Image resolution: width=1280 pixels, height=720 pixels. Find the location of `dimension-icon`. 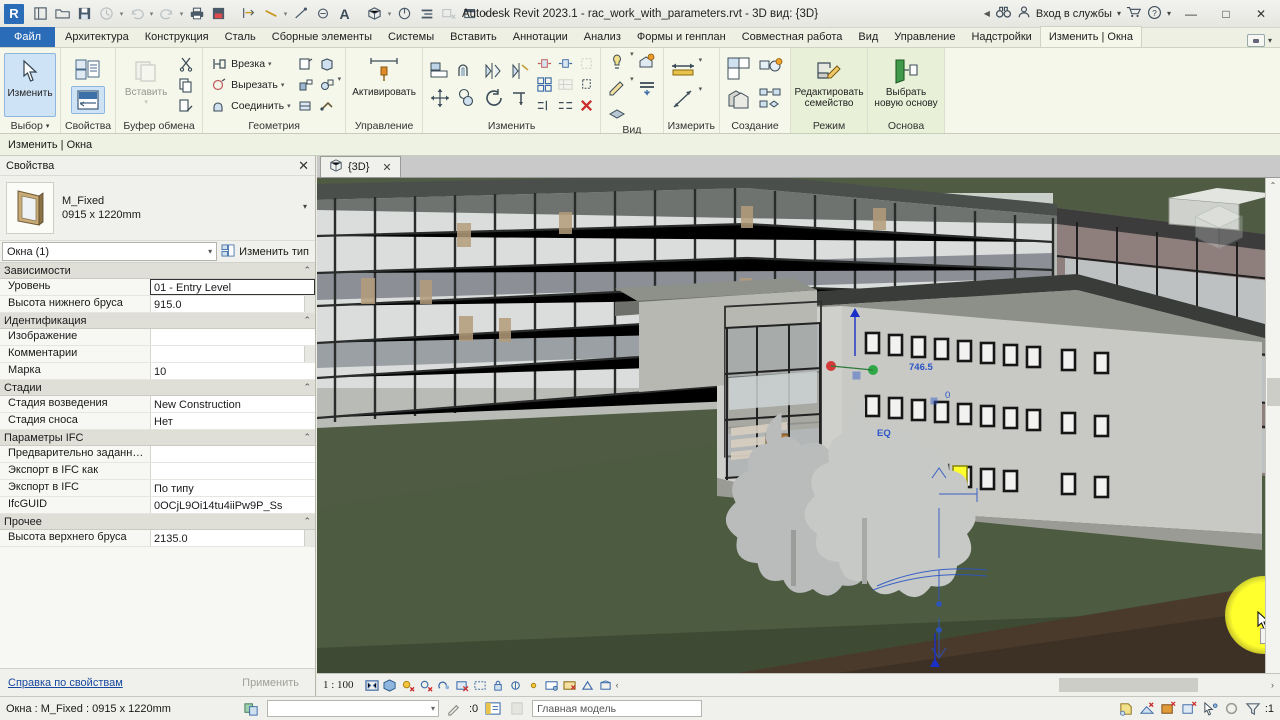

dimension-icon is located at coordinates (270, 13).